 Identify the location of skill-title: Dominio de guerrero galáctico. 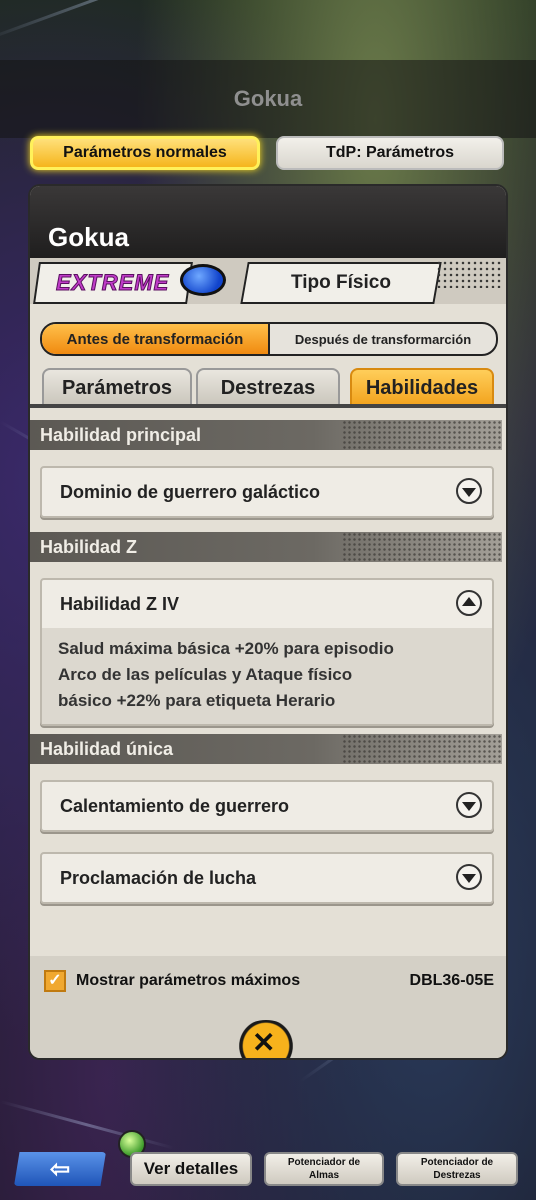
(190, 491).